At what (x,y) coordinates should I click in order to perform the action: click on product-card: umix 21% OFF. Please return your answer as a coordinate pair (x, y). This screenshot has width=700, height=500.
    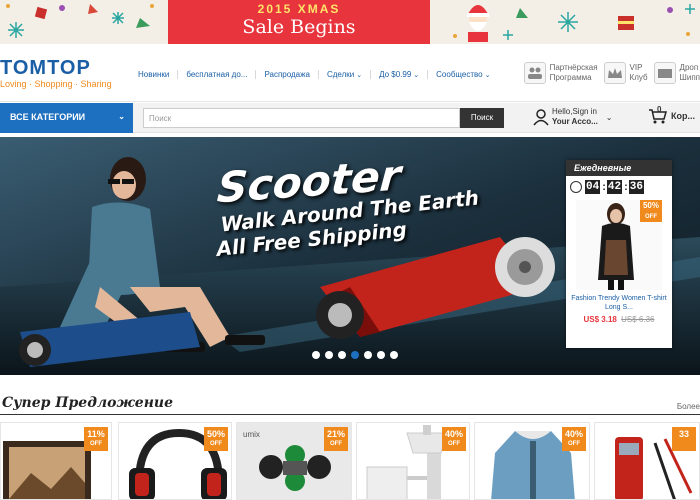
    Looking at the image, I should click on (294, 461).